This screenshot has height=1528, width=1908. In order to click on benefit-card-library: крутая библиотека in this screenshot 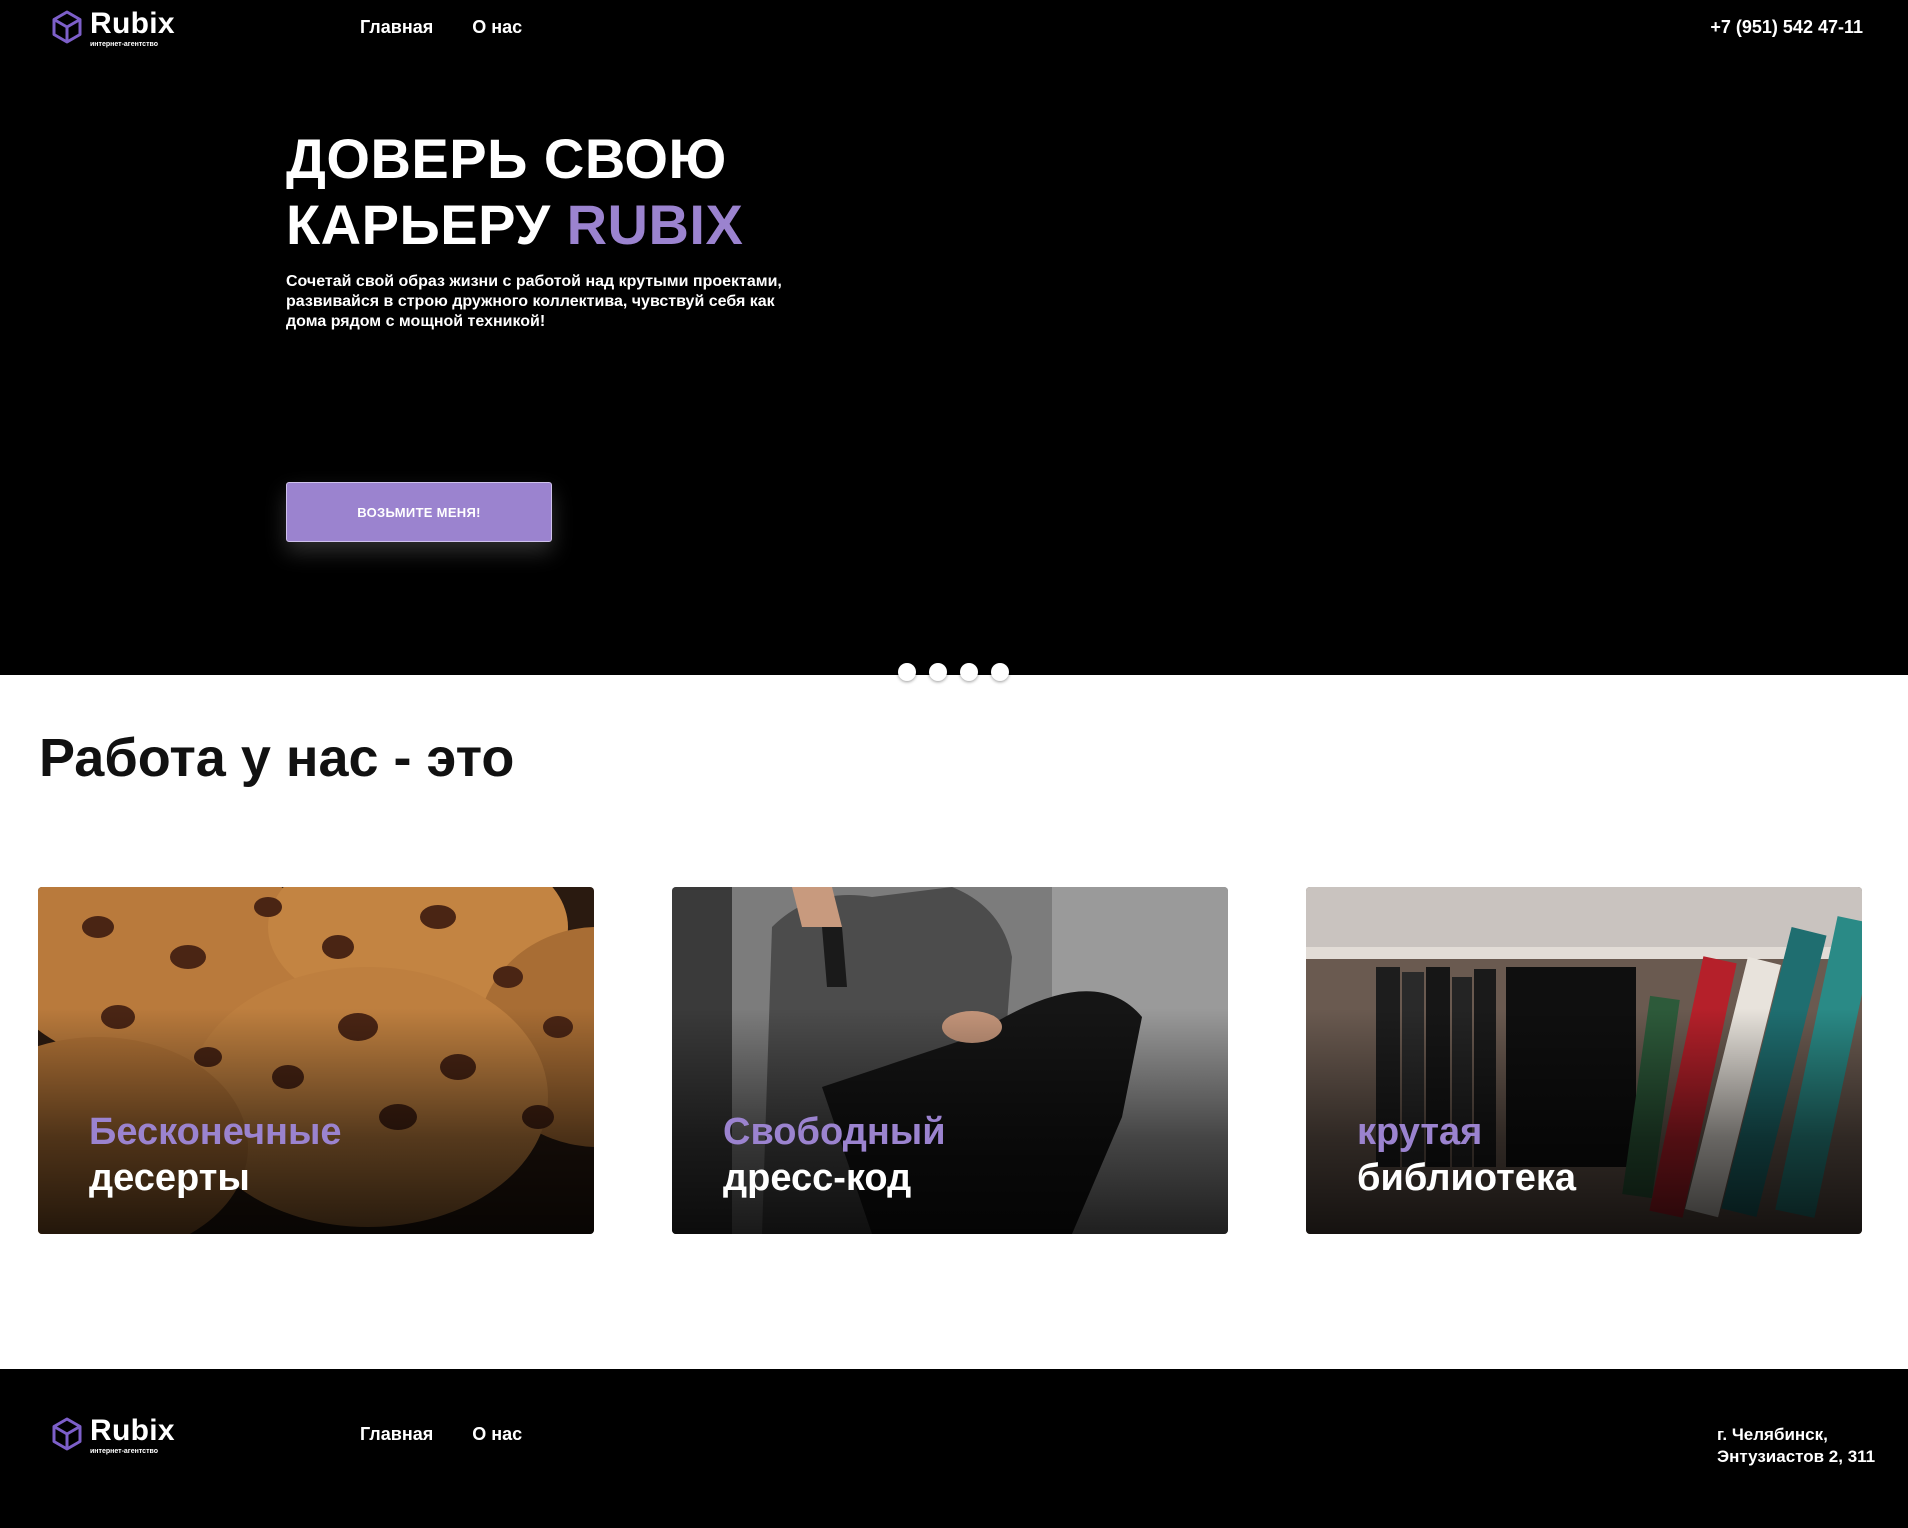, I will do `click(1584, 1060)`.